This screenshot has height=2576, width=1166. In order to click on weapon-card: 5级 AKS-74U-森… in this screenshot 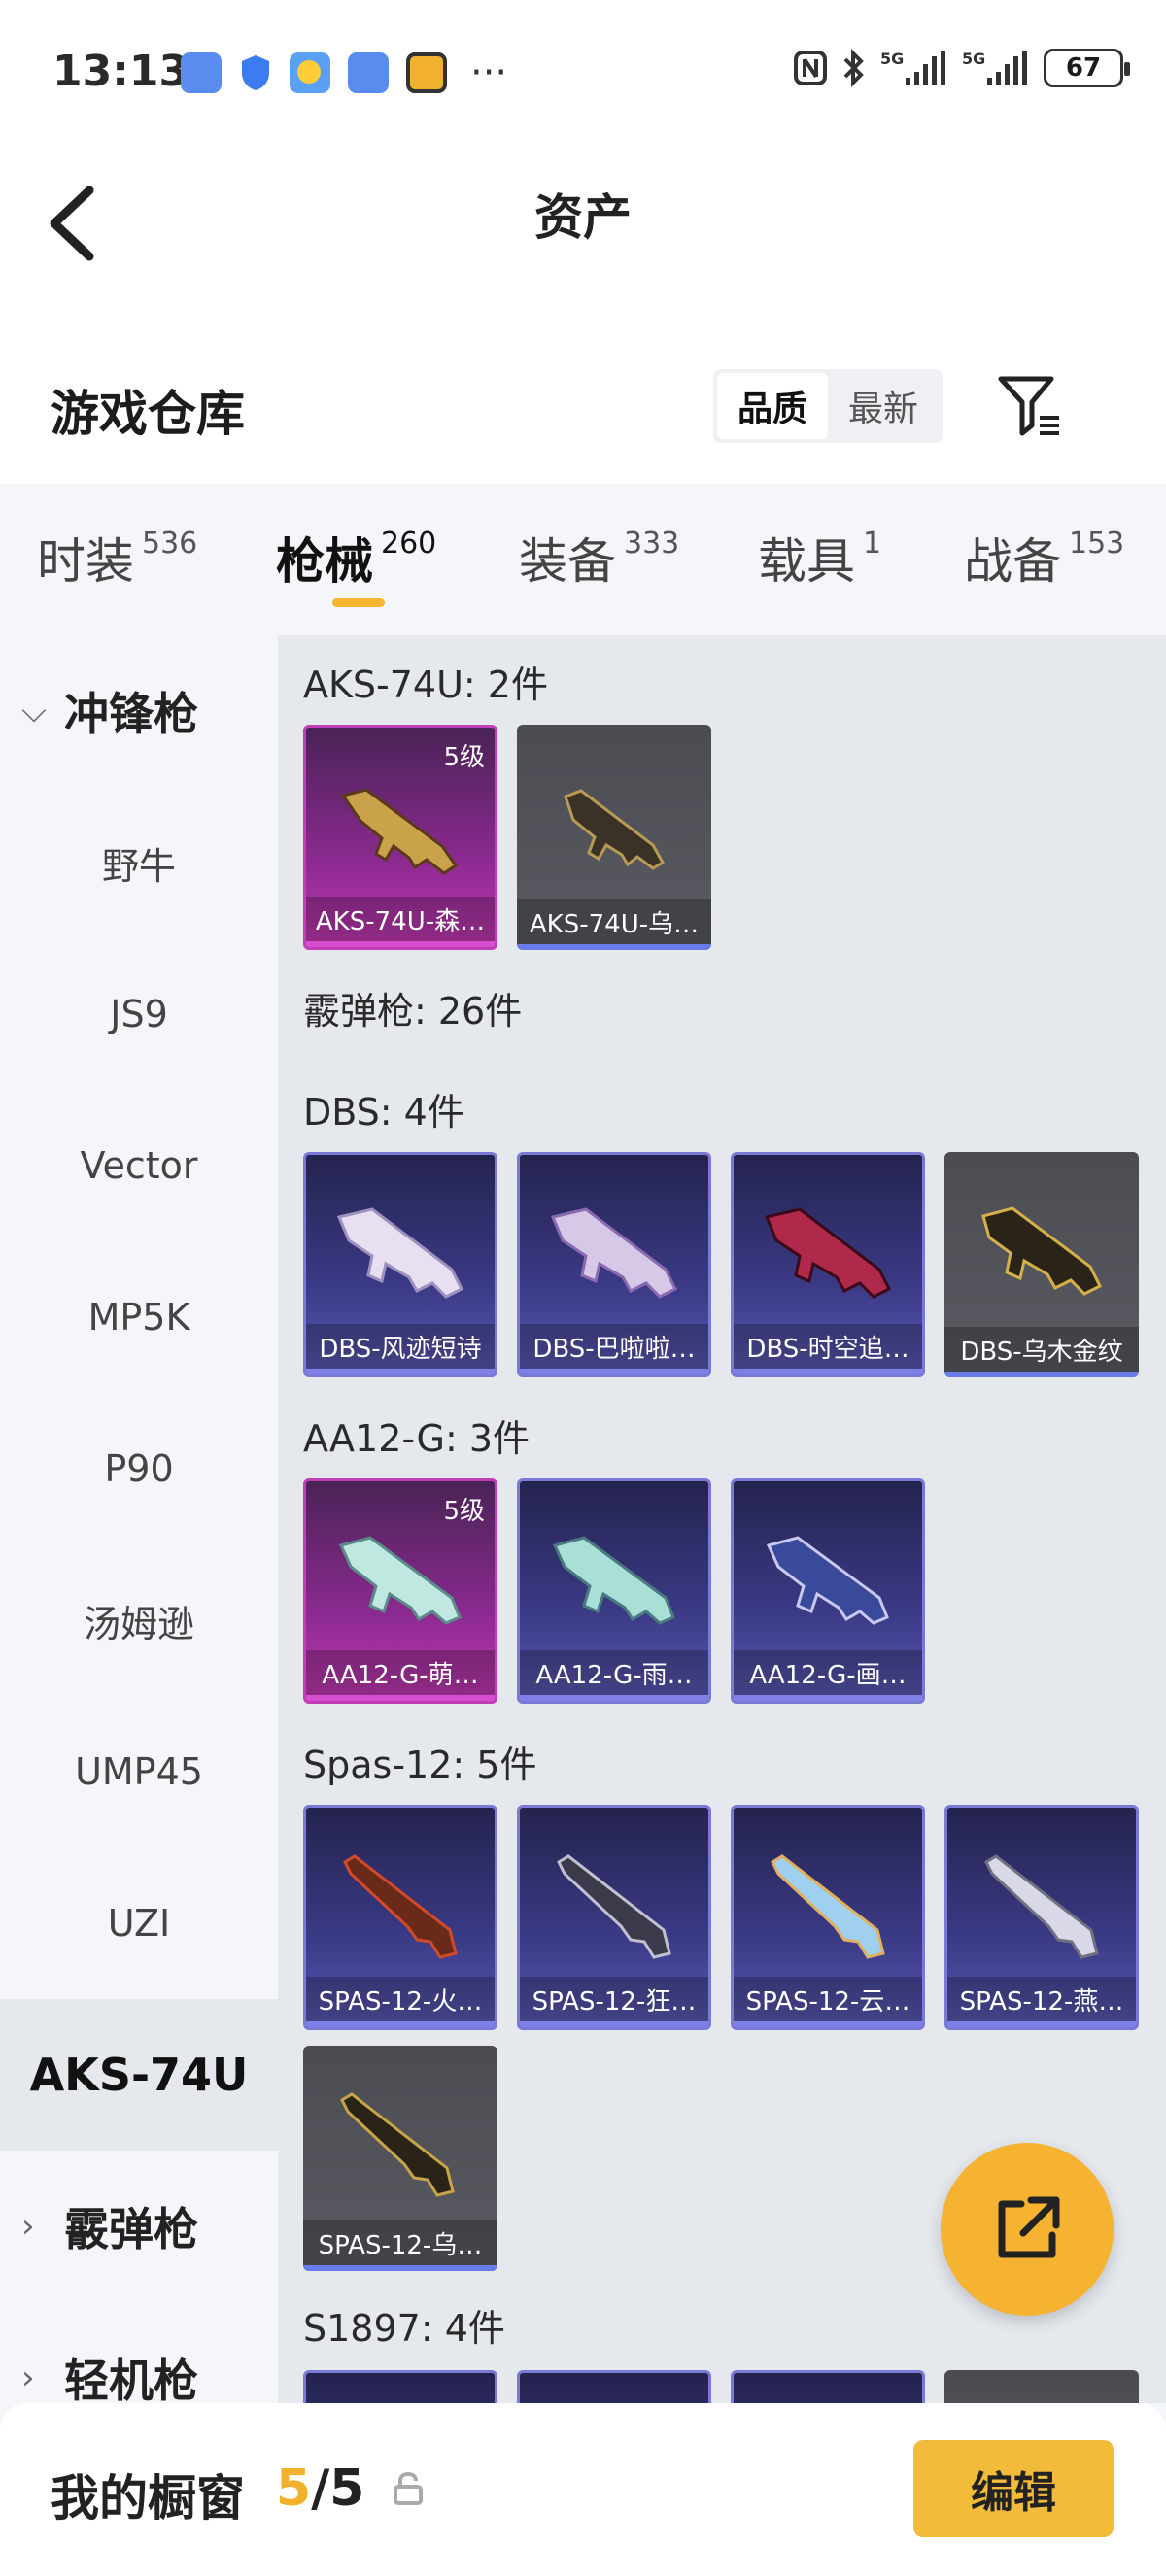, I will do `click(400, 837)`.